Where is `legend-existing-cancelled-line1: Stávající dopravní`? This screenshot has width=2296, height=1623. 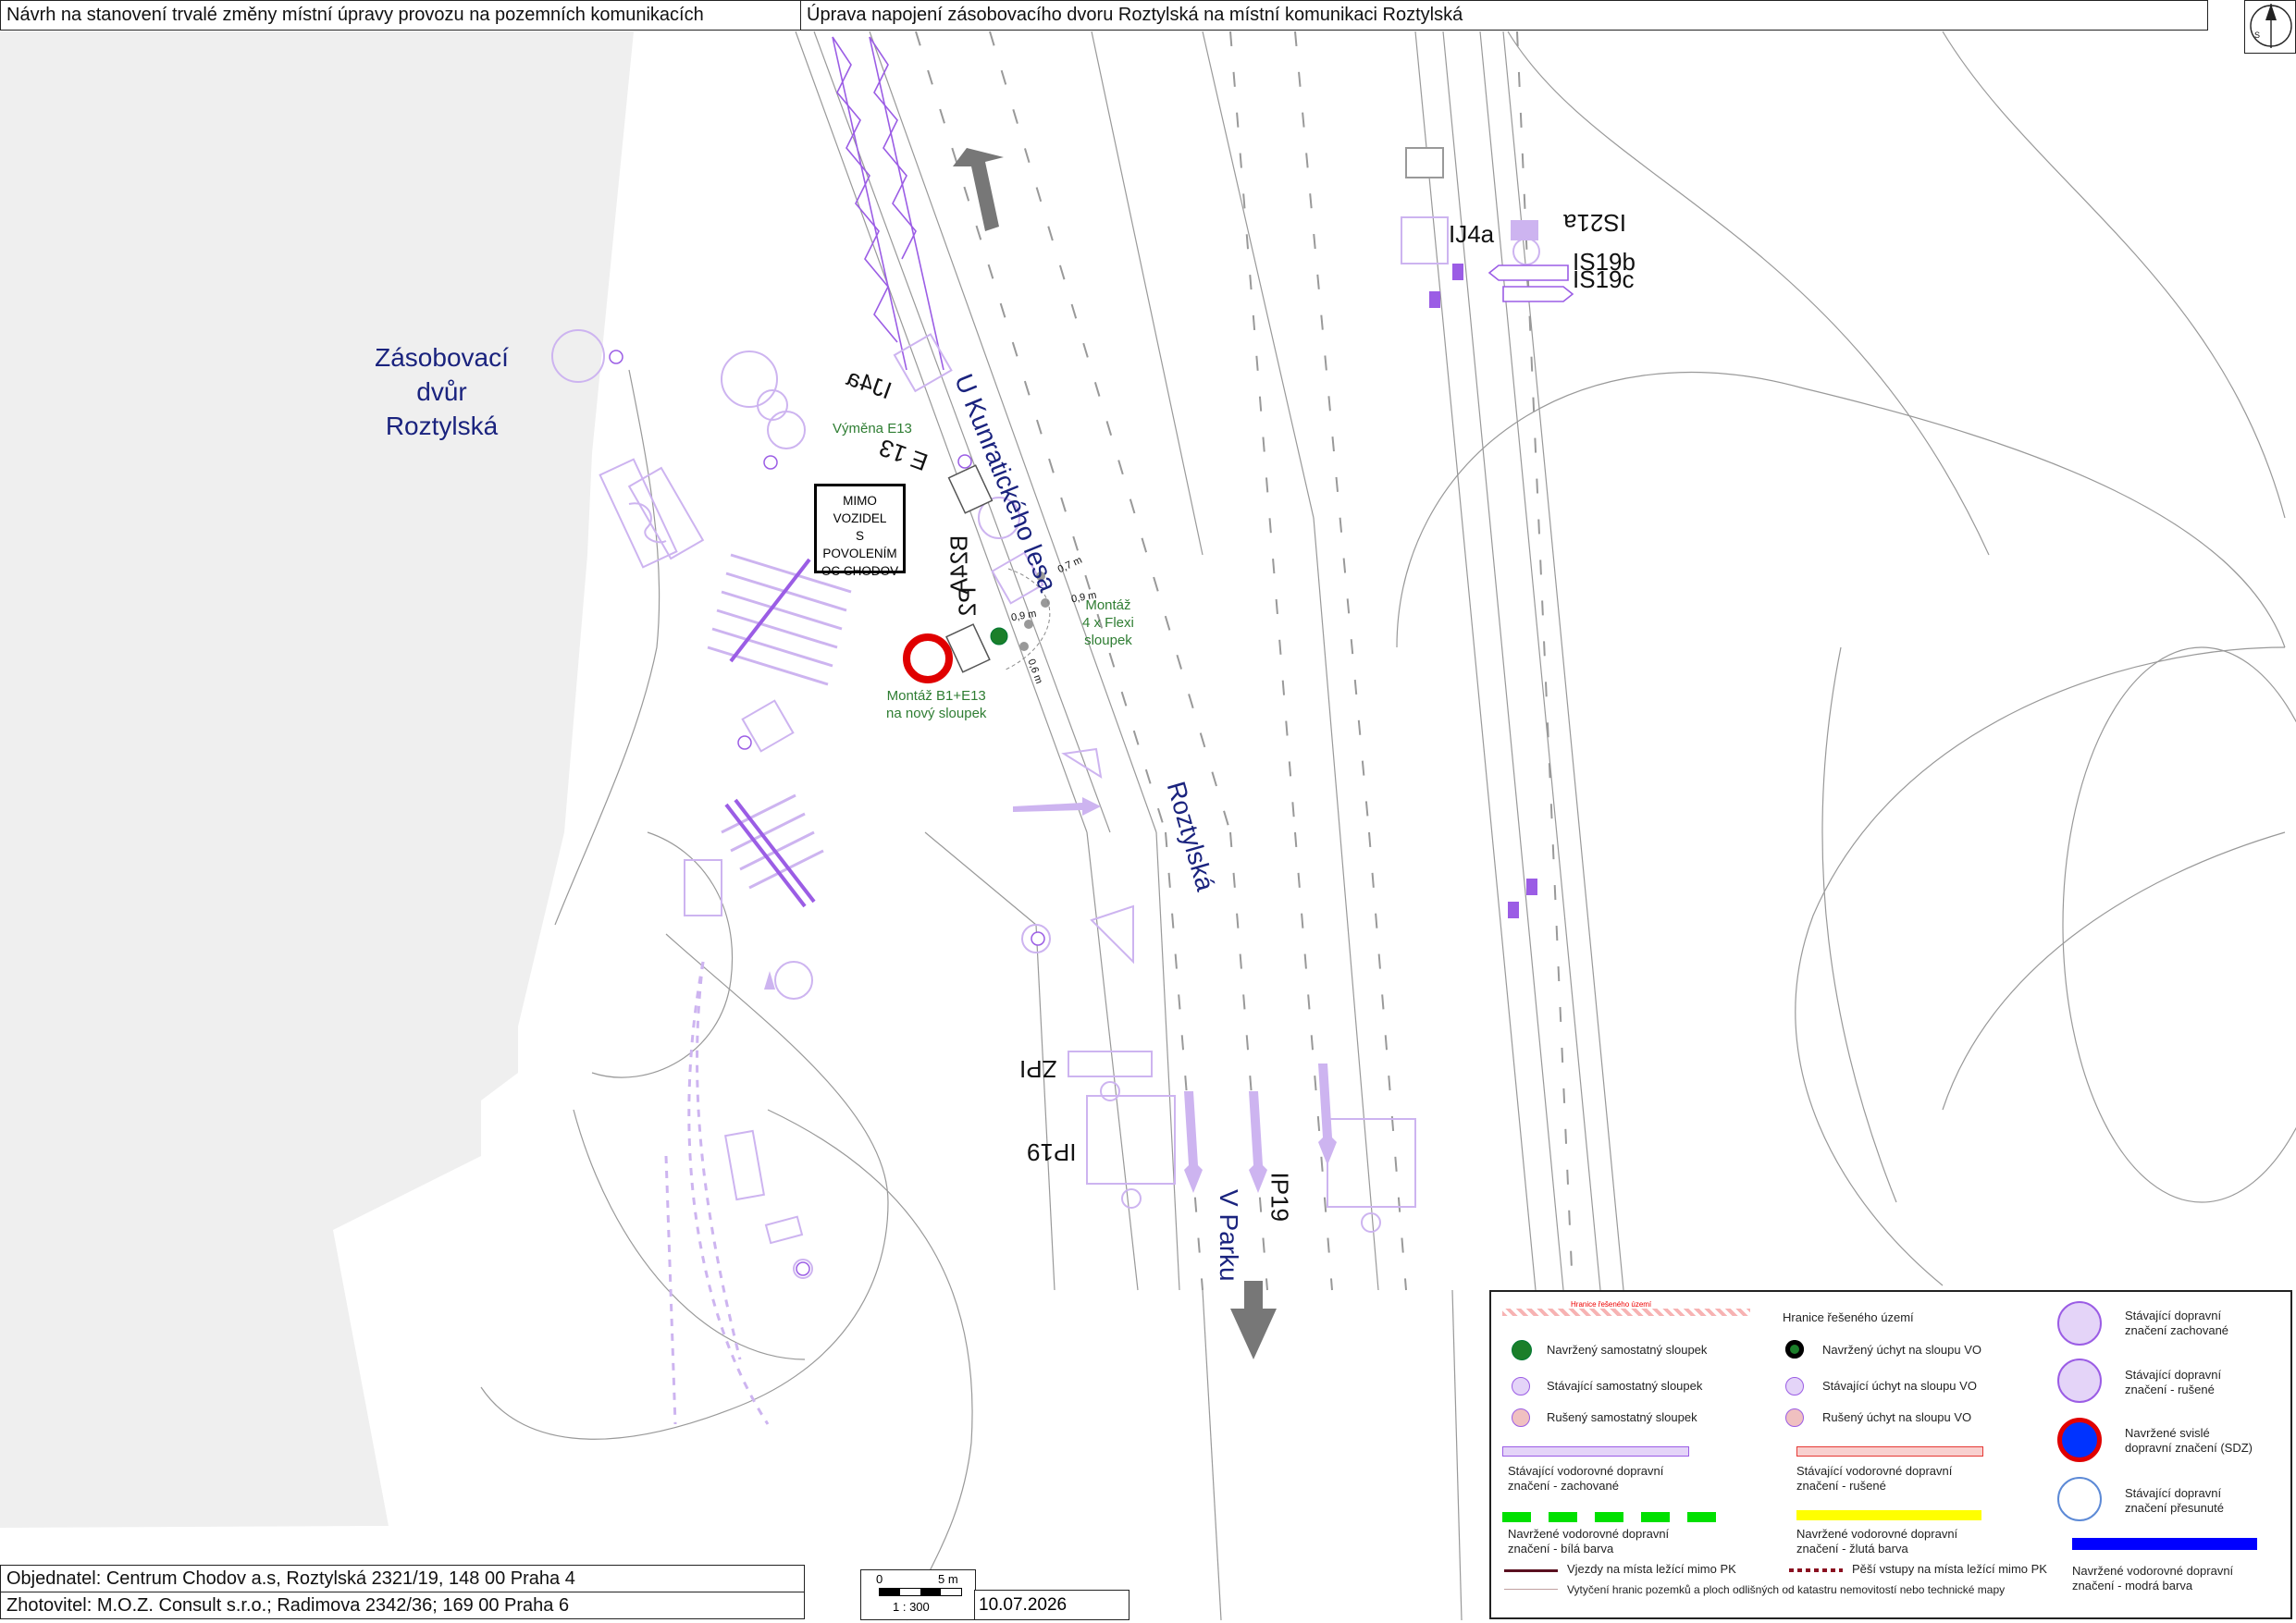 legend-existing-cancelled-line1: Stávající dopravní is located at coordinates (2173, 1375).